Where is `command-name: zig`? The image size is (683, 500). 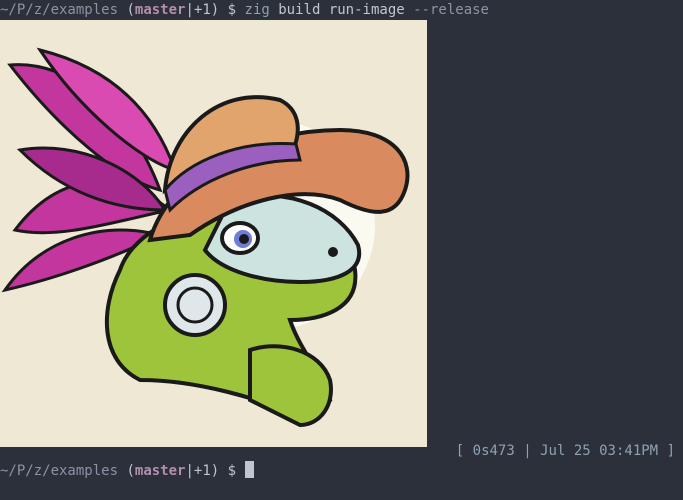
command-name: zig is located at coordinates (257, 10).